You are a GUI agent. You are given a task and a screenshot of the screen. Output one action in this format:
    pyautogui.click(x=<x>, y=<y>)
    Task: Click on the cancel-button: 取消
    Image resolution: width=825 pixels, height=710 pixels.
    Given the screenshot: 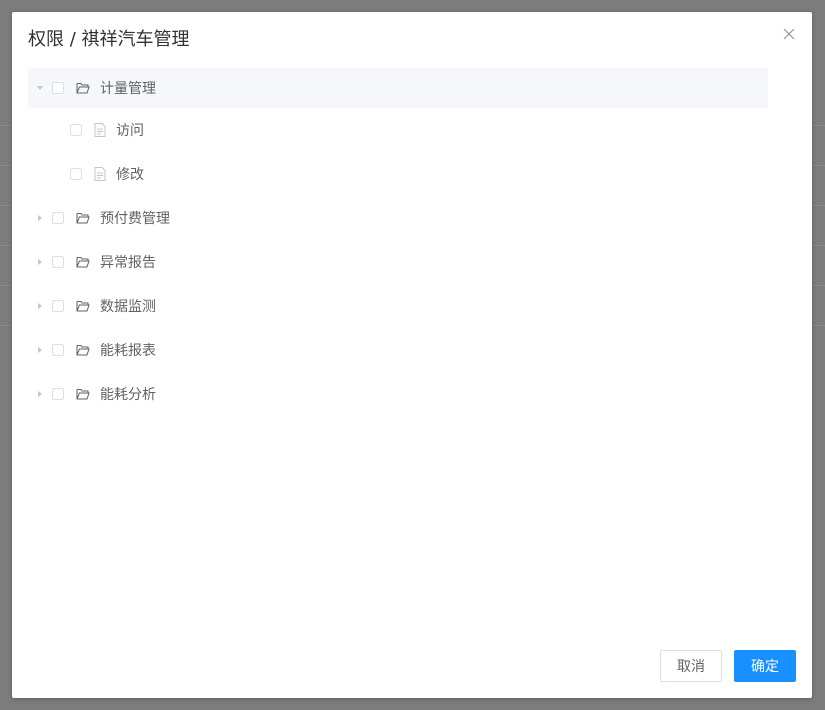 What is the action you would take?
    pyautogui.click(x=691, y=666)
    